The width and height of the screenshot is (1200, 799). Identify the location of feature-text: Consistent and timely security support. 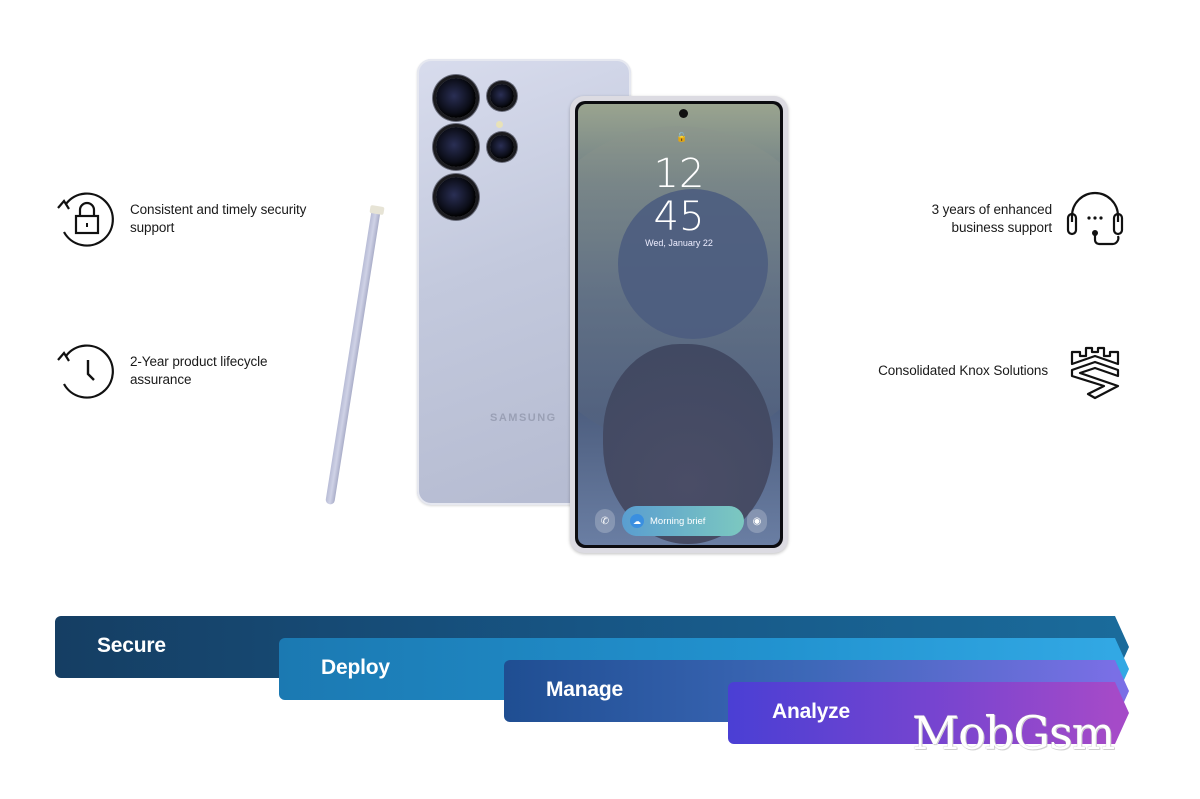
(218, 218).